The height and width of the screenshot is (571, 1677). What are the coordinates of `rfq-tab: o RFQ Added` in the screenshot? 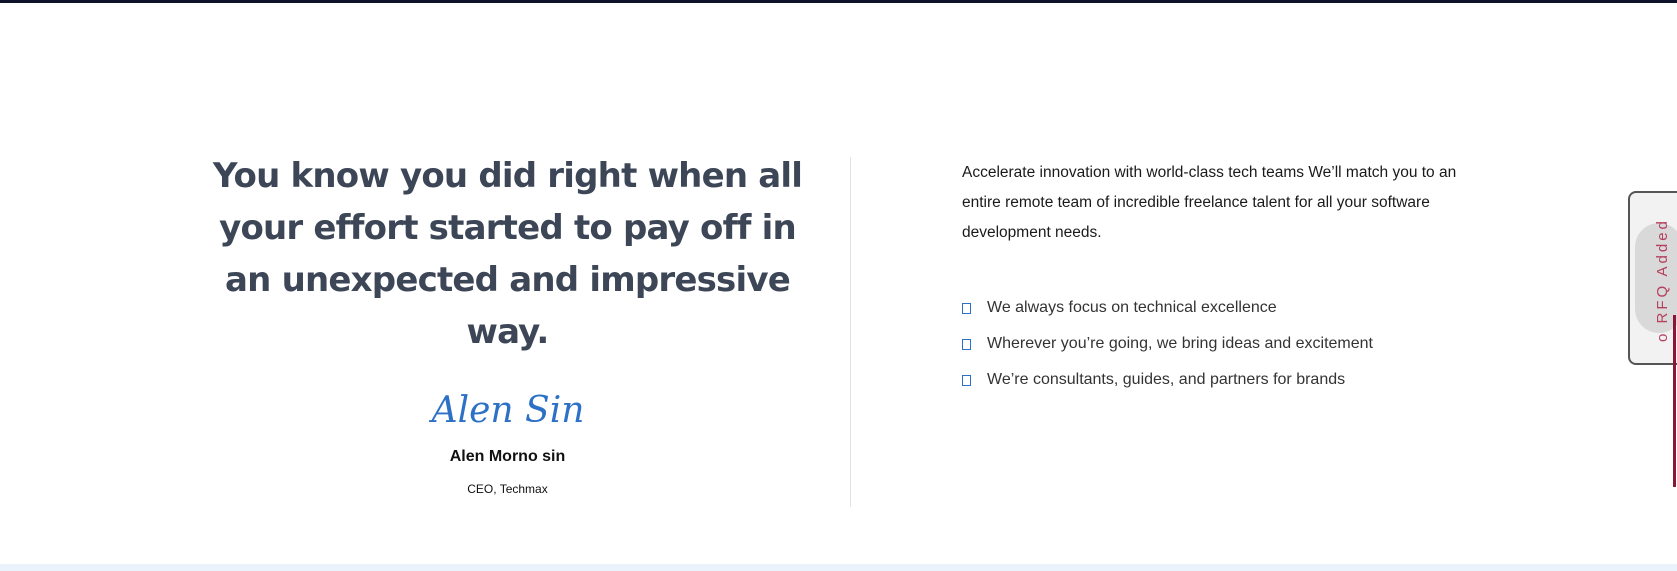 It's located at (1652, 278).